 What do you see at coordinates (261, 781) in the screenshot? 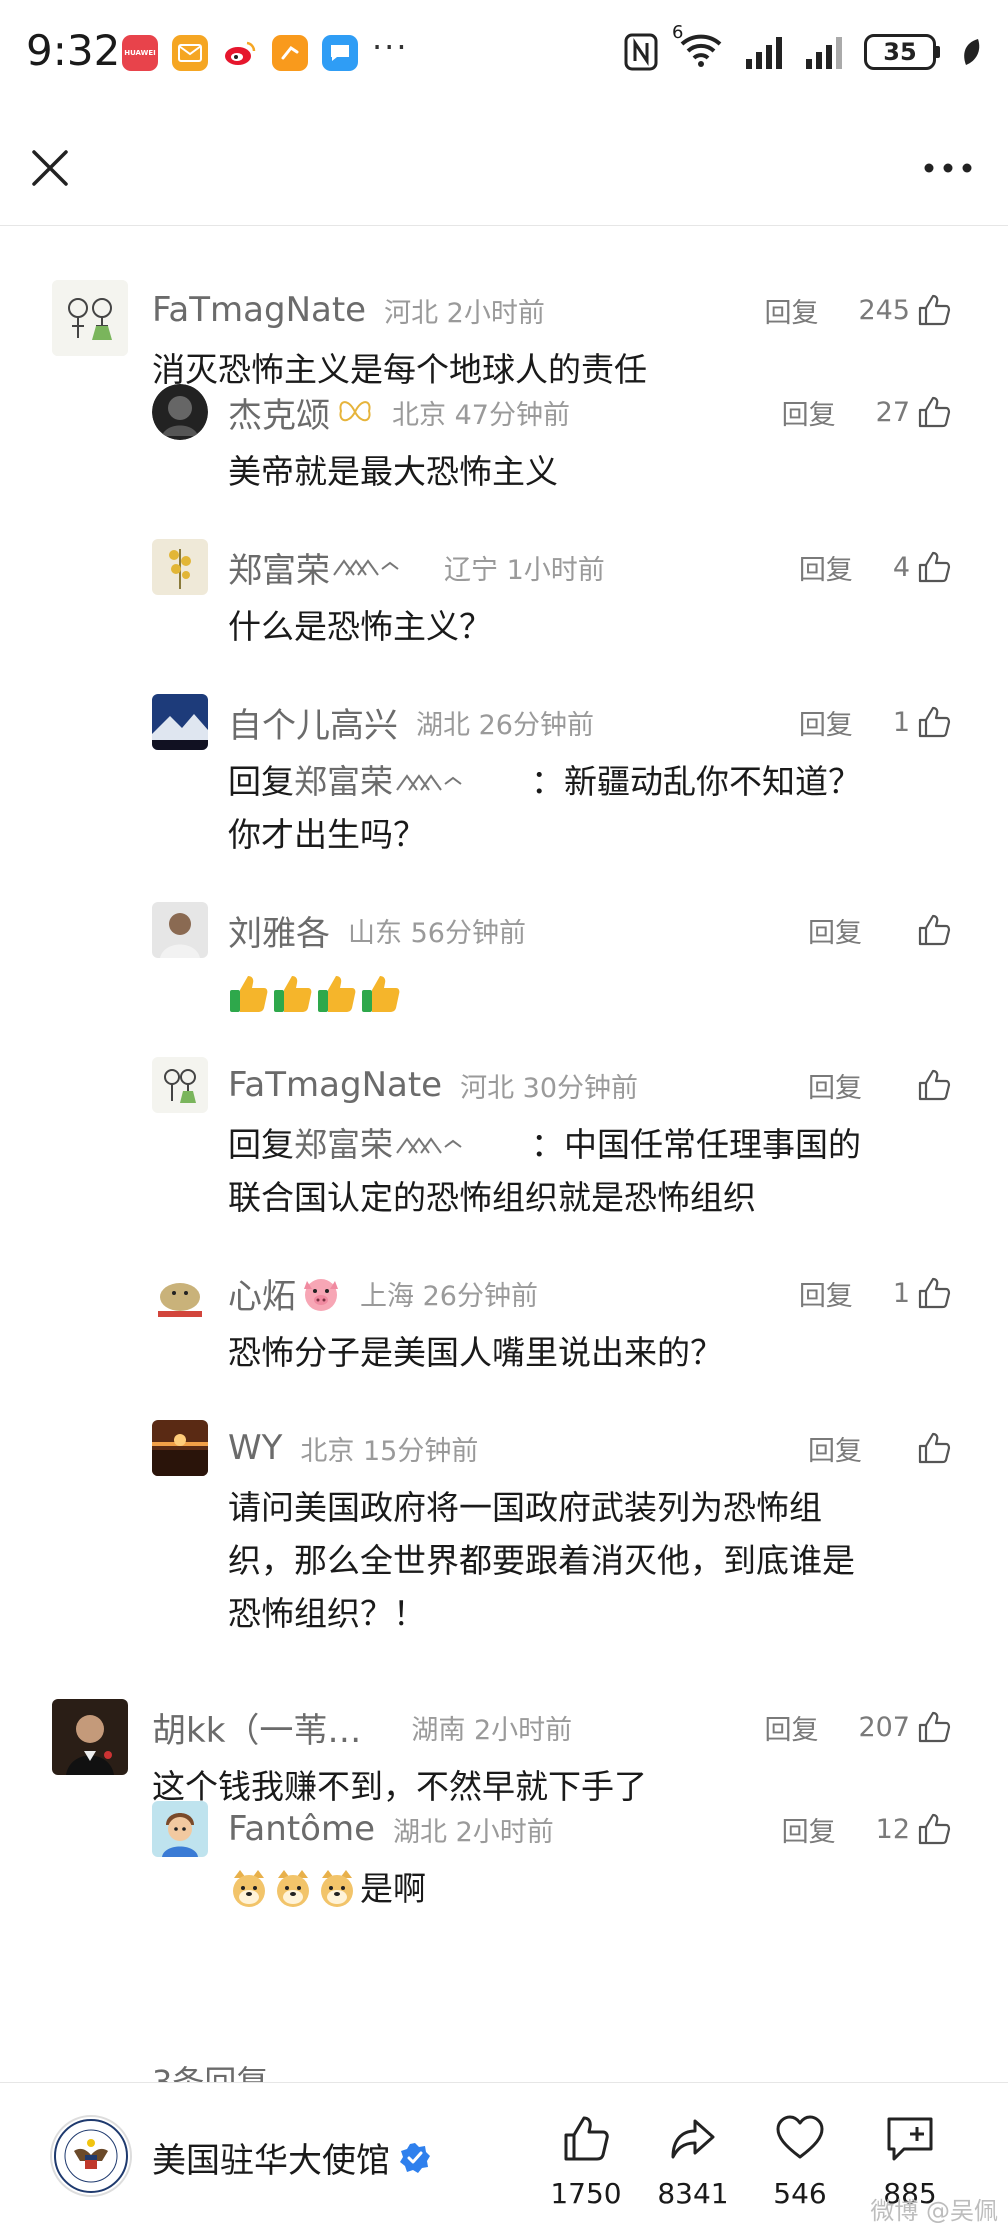
I see `reply-prefix: 回复` at bounding box center [261, 781].